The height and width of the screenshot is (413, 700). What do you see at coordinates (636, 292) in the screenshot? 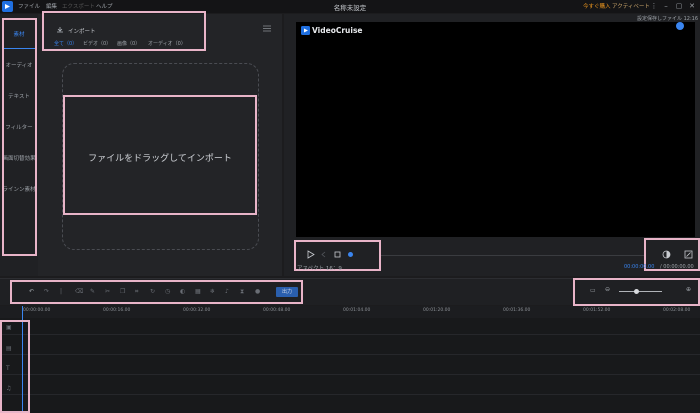
I see `annotation-box-zoom` at bounding box center [636, 292].